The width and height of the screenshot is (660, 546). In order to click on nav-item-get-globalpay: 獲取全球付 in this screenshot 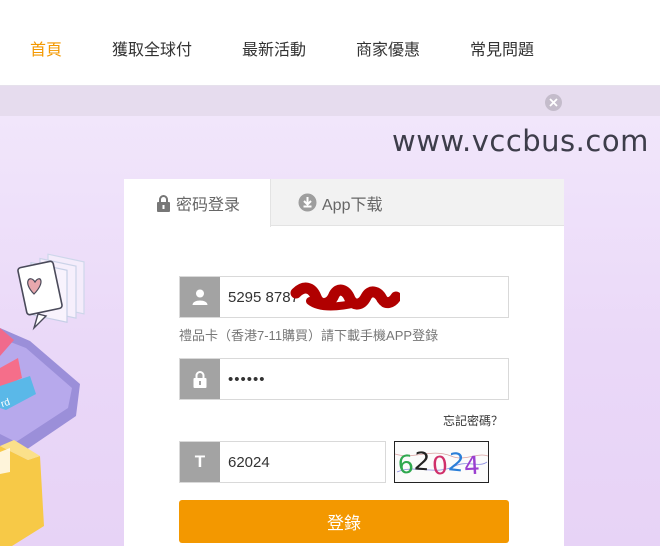, I will do `click(152, 48)`.